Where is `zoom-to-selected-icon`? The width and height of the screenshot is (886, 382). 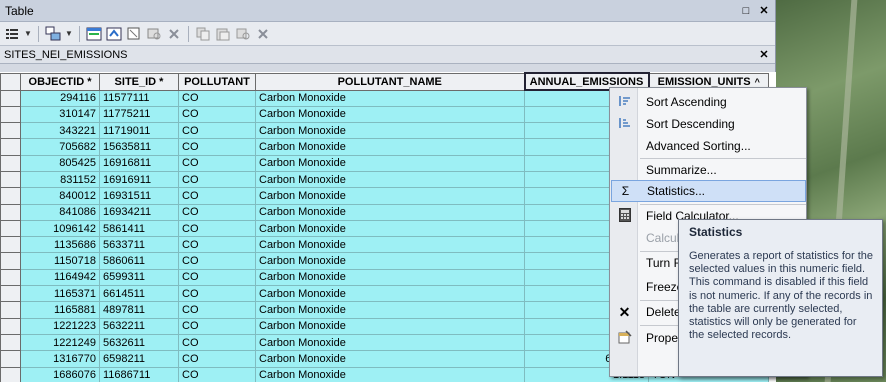 zoom-to-selected-icon is located at coordinates (154, 34).